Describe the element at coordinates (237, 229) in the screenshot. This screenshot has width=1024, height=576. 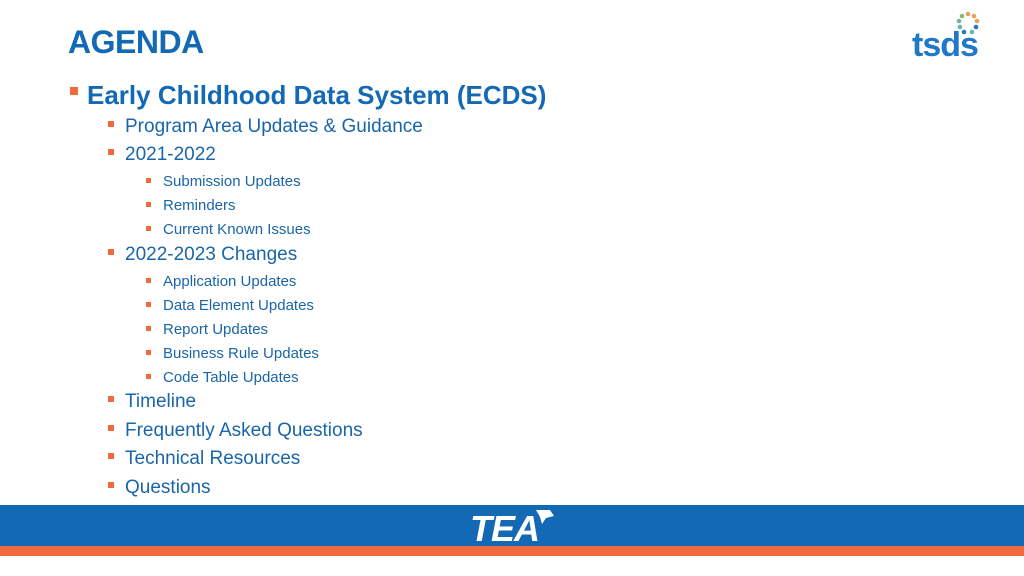
I see `agenda-item-label: Current Known Issues` at that location.